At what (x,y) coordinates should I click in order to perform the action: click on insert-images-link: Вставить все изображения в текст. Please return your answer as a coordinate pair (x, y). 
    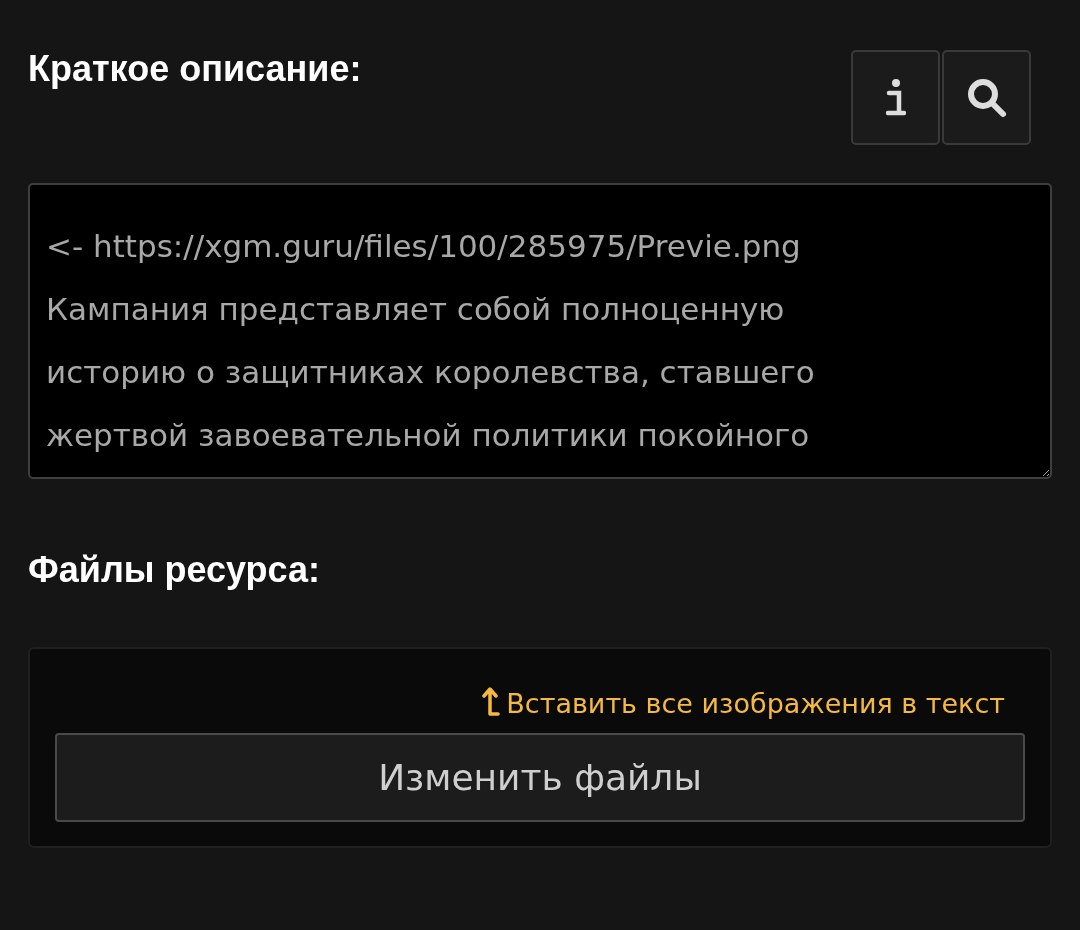
    Looking at the image, I should click on (743, 703).